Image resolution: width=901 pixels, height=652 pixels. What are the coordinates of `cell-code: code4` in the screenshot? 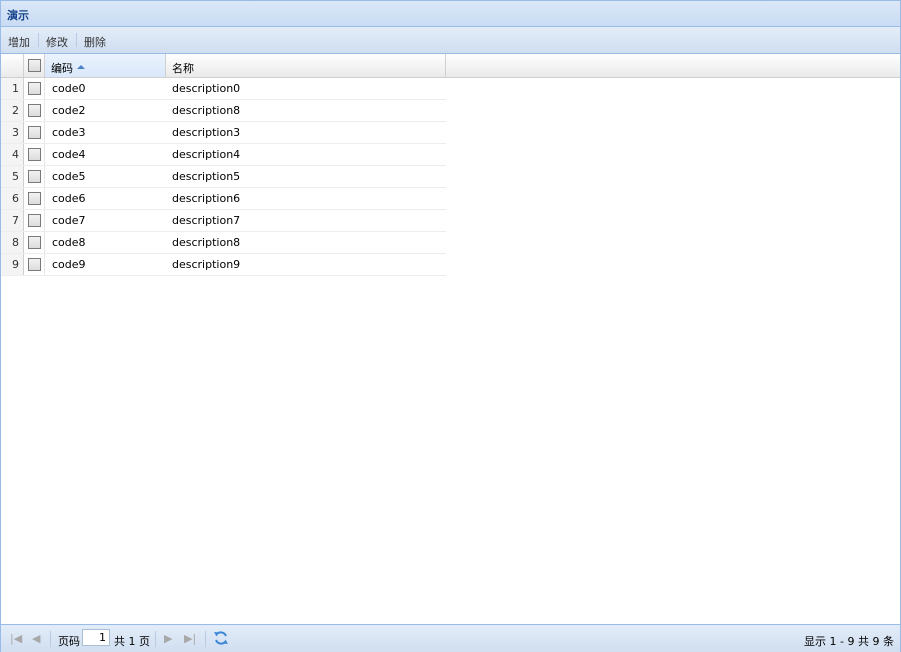 It's located at (69, 154).